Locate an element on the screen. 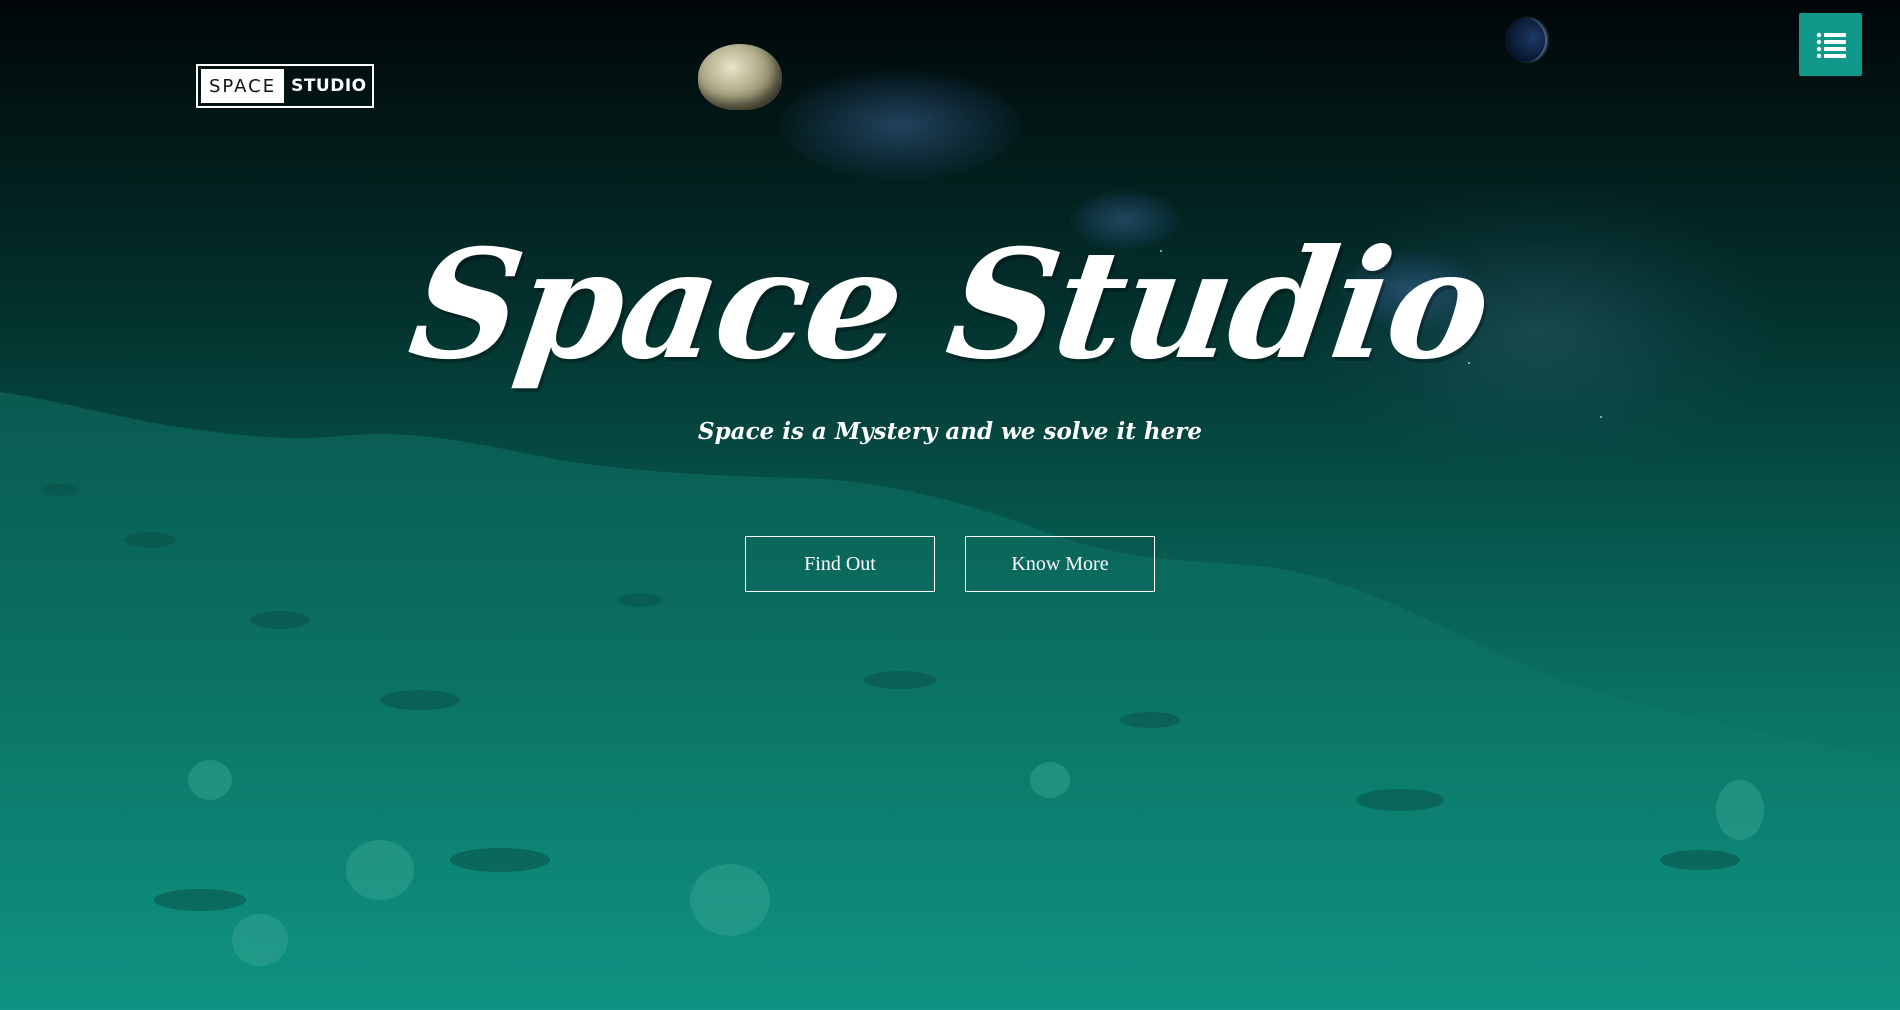 This screenshot has height=1010, width=1900. logo-text-studio: STUDIO is located at coordinates (329, 86).